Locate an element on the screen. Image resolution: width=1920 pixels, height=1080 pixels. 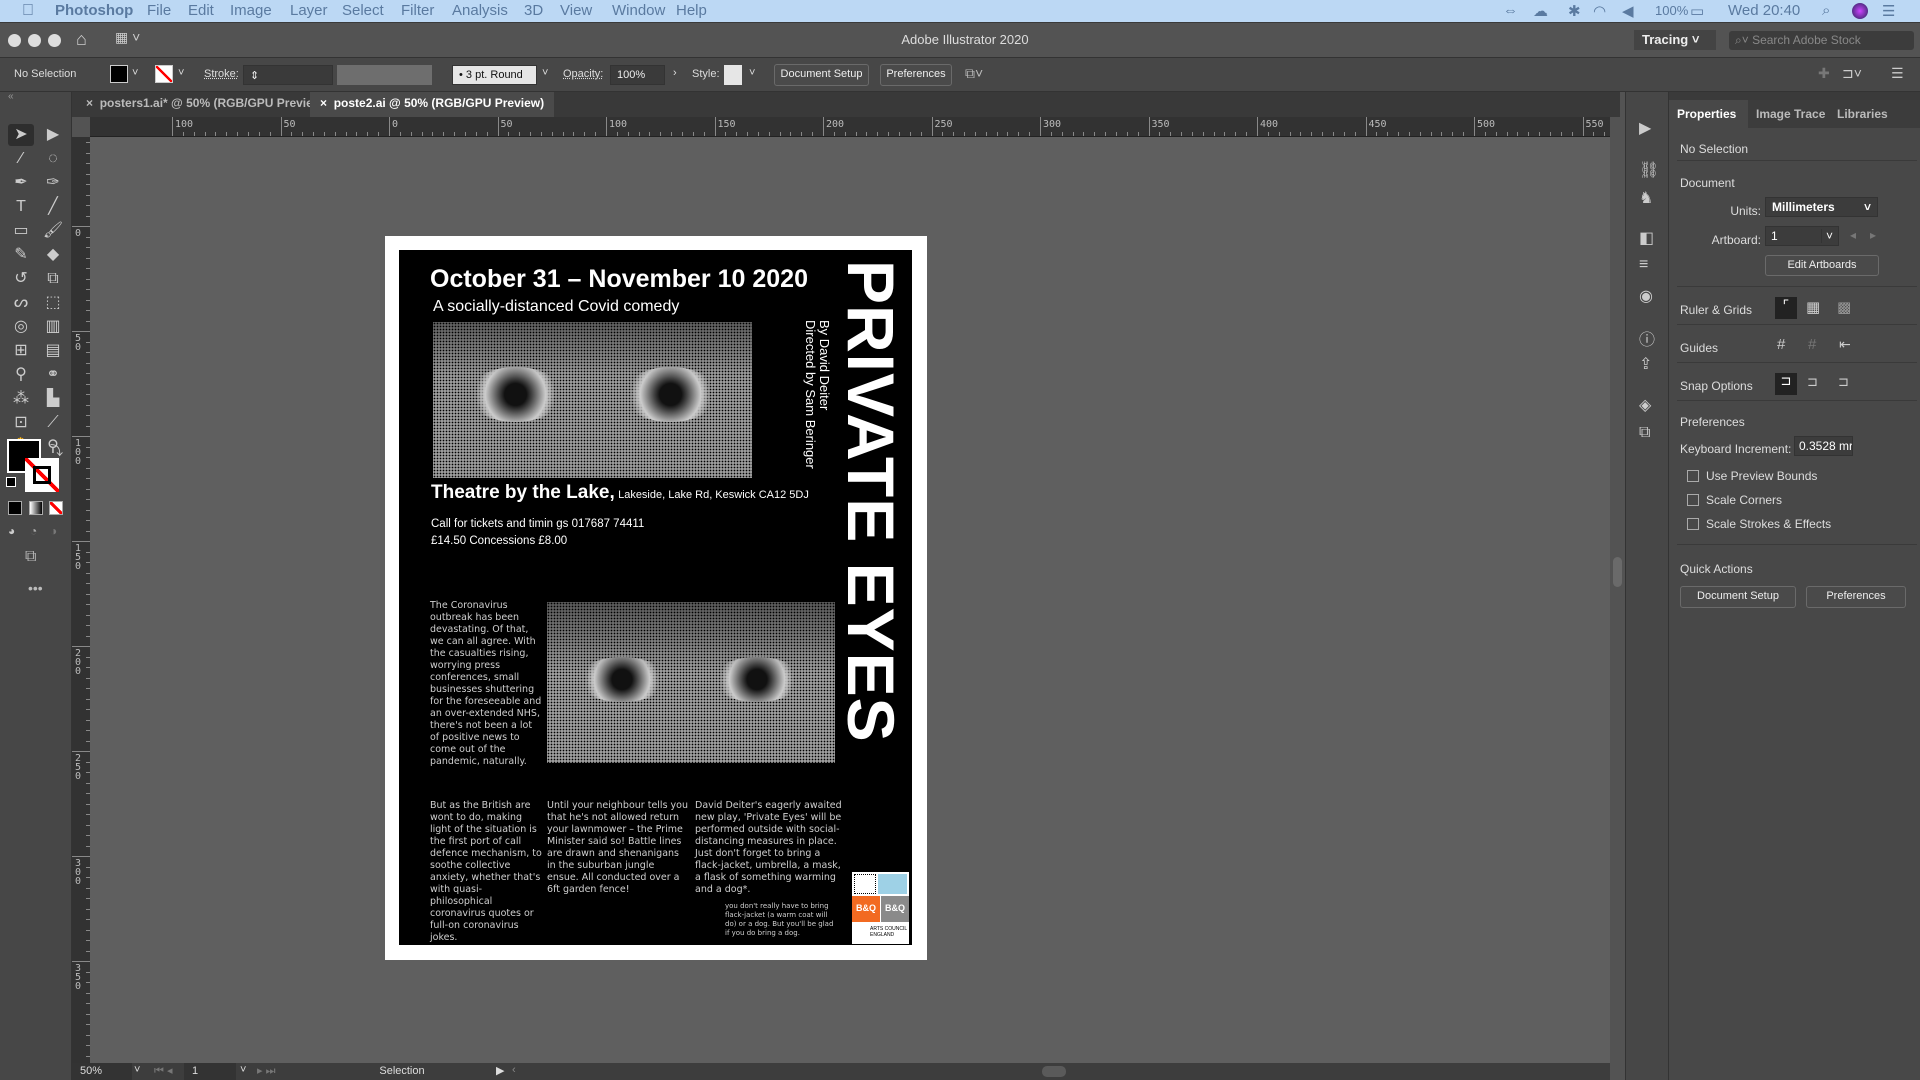
menu-layer: Layer is located at coordinates (309, 10).